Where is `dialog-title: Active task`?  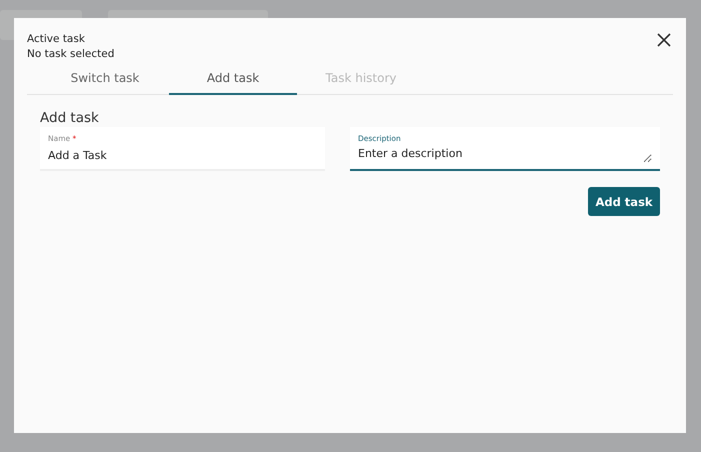
dialog-title: Active task is located at coordinates (56, 39).